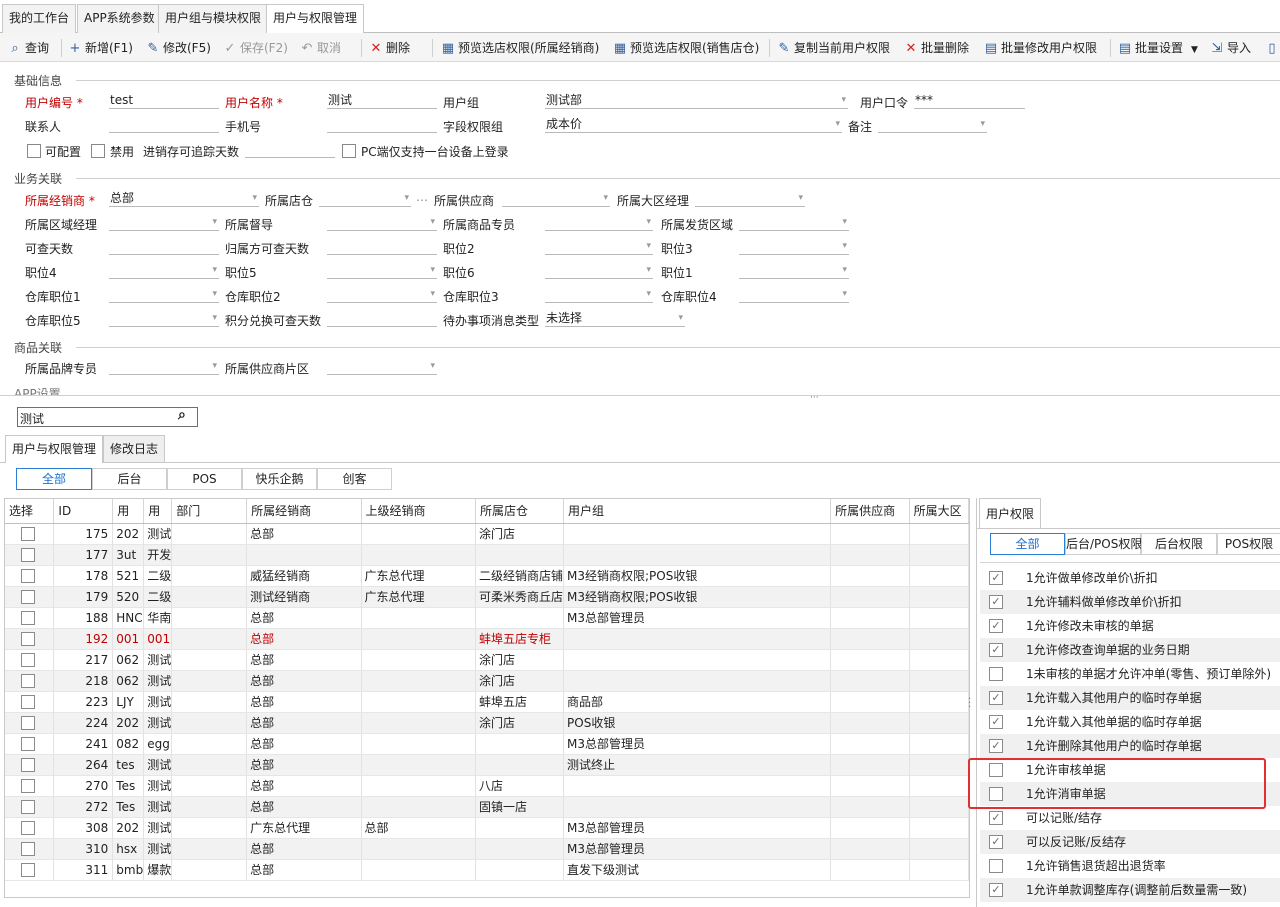  What do you see at coordinates (487, 618) in the screenshot?
I see `table-row: 188 HNC 华南 总部 M3总部管理员` at bounding box center [487, 618].